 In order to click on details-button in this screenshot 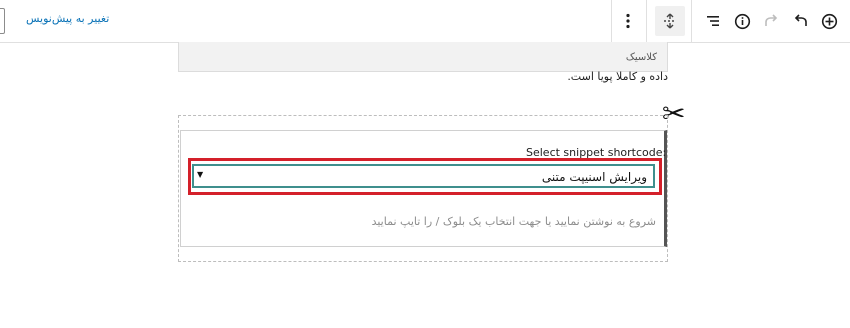, I will do `click(742, 21)`.